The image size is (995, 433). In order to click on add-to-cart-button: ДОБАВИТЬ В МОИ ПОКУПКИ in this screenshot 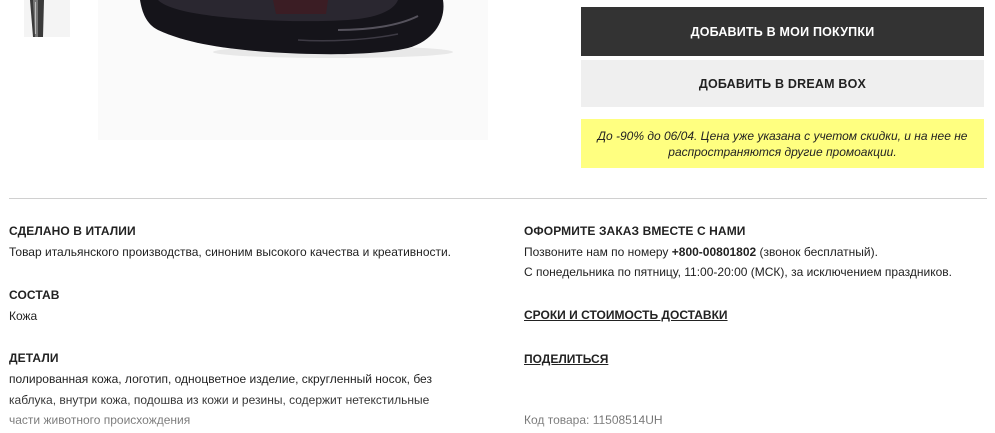, I will do `click(782, 31)`.